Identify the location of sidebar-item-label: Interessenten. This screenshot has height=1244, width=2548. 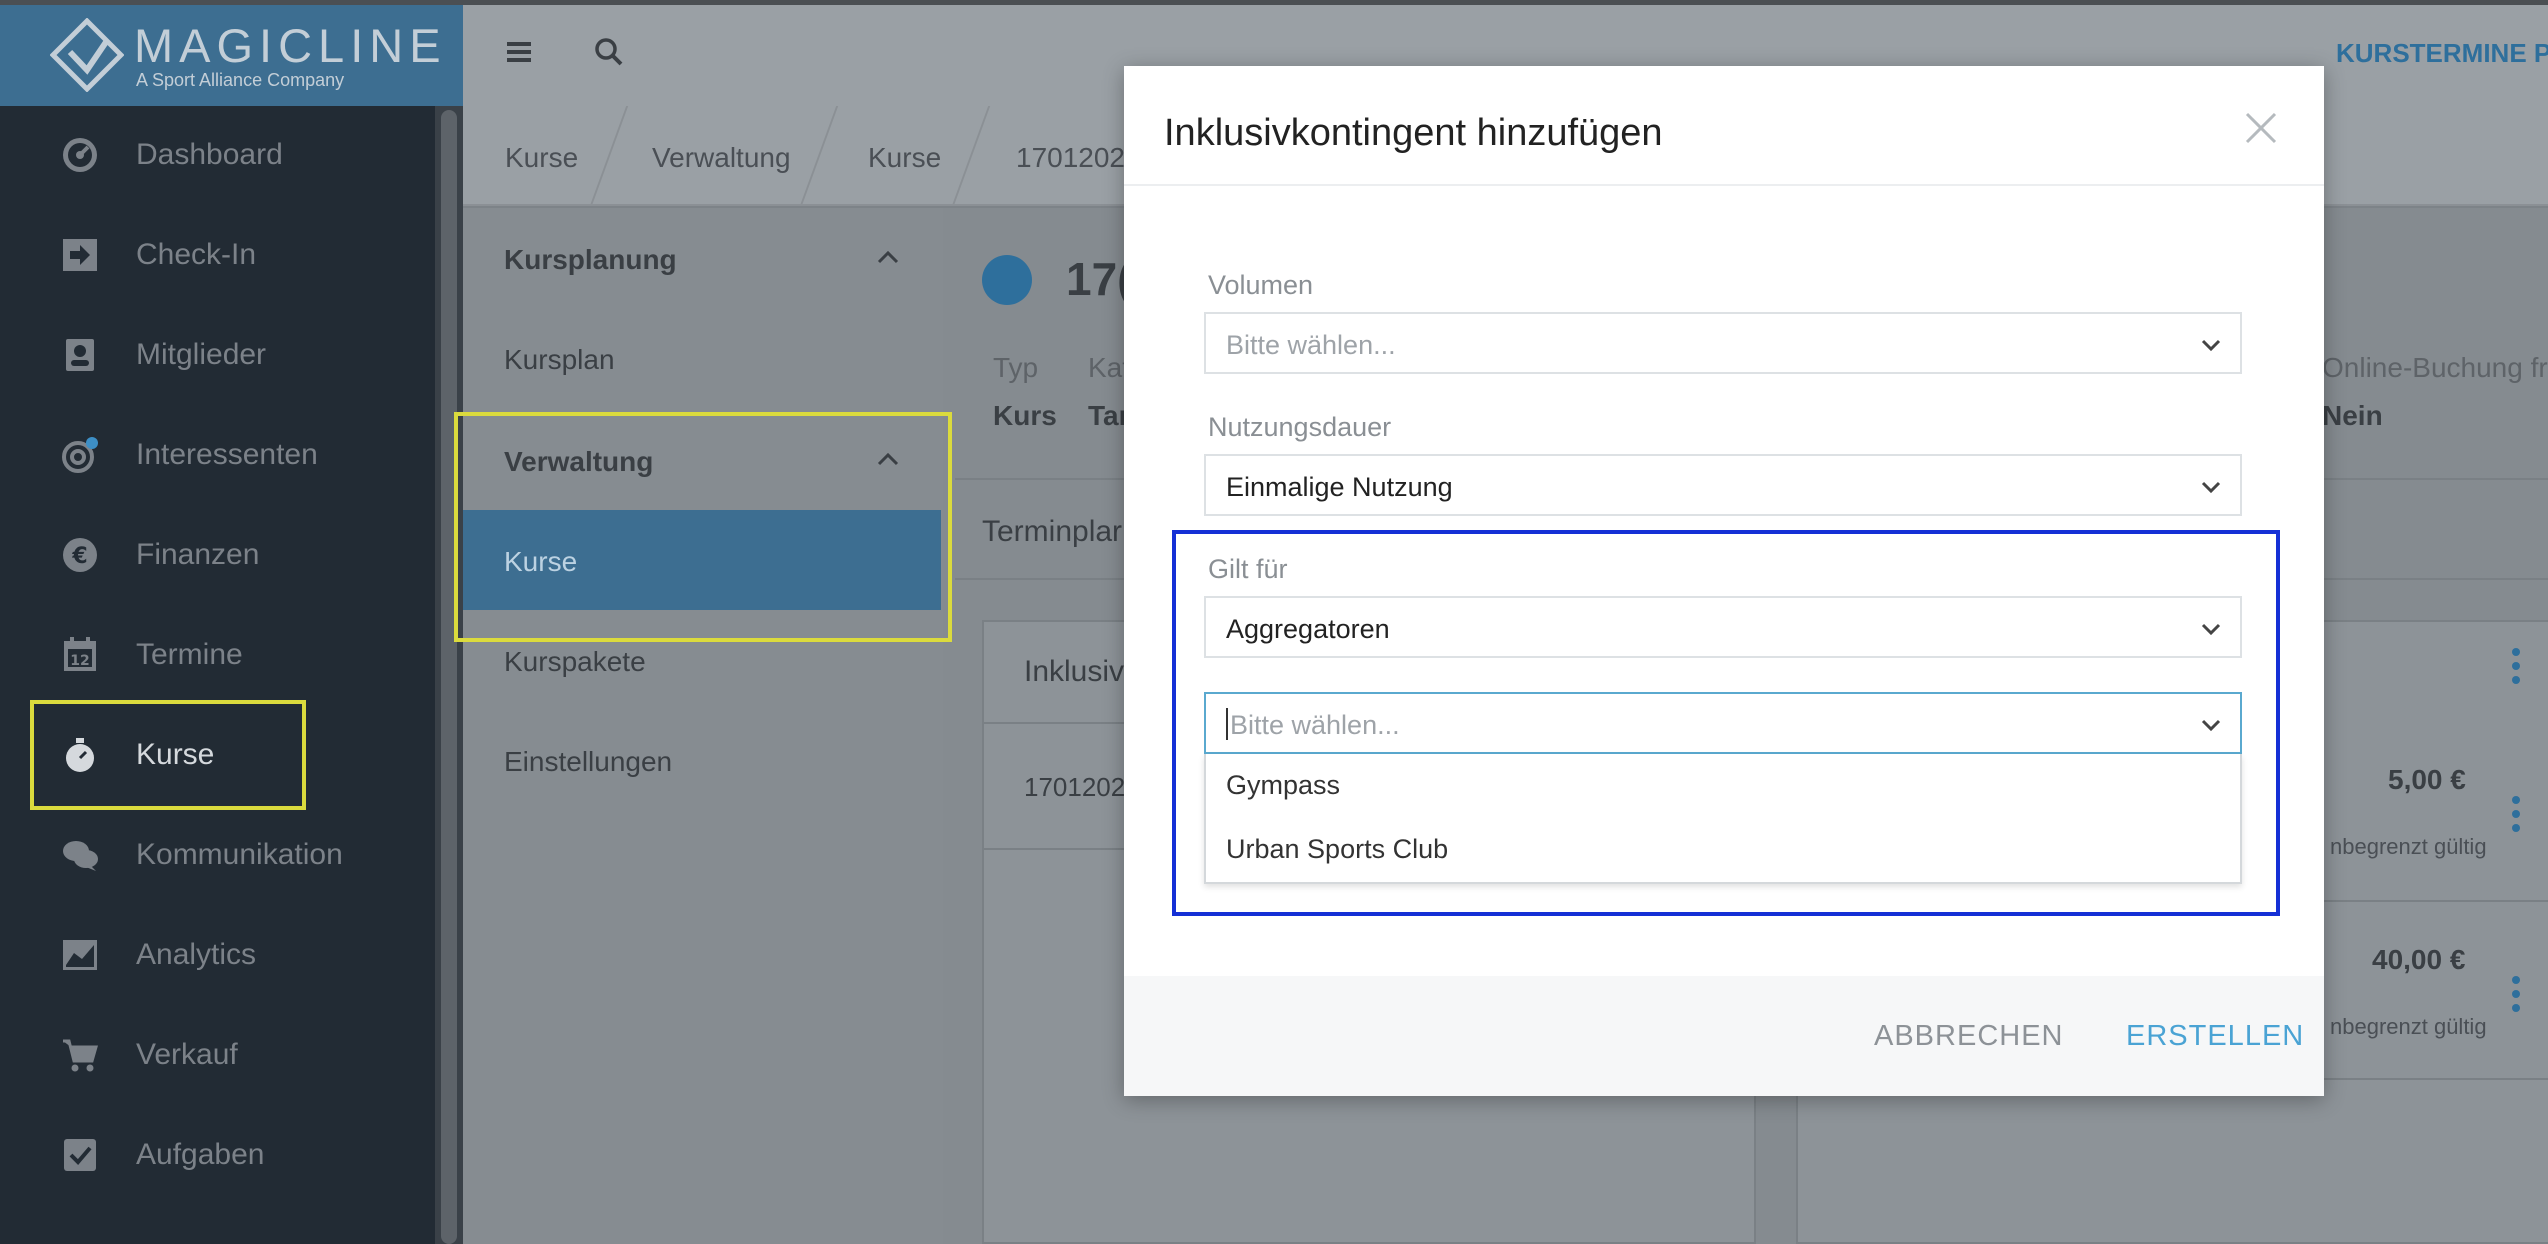
(227, 454).